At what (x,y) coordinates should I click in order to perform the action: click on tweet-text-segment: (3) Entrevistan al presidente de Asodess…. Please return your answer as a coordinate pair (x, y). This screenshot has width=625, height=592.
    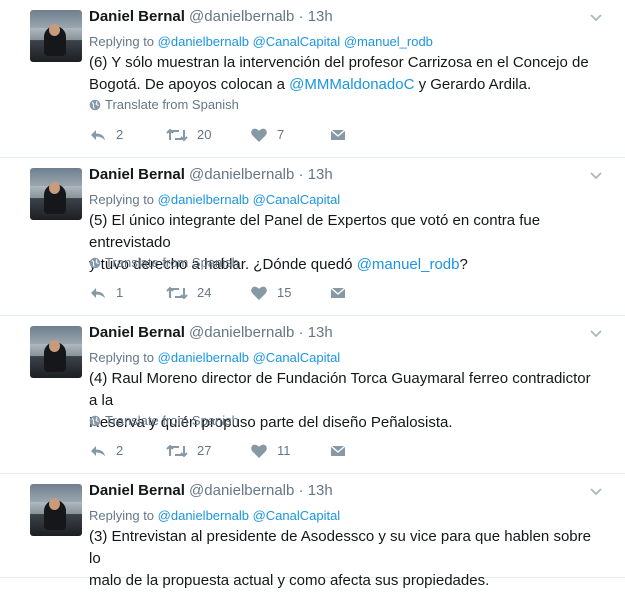
    Looking at the image, I should click on (340, 547).